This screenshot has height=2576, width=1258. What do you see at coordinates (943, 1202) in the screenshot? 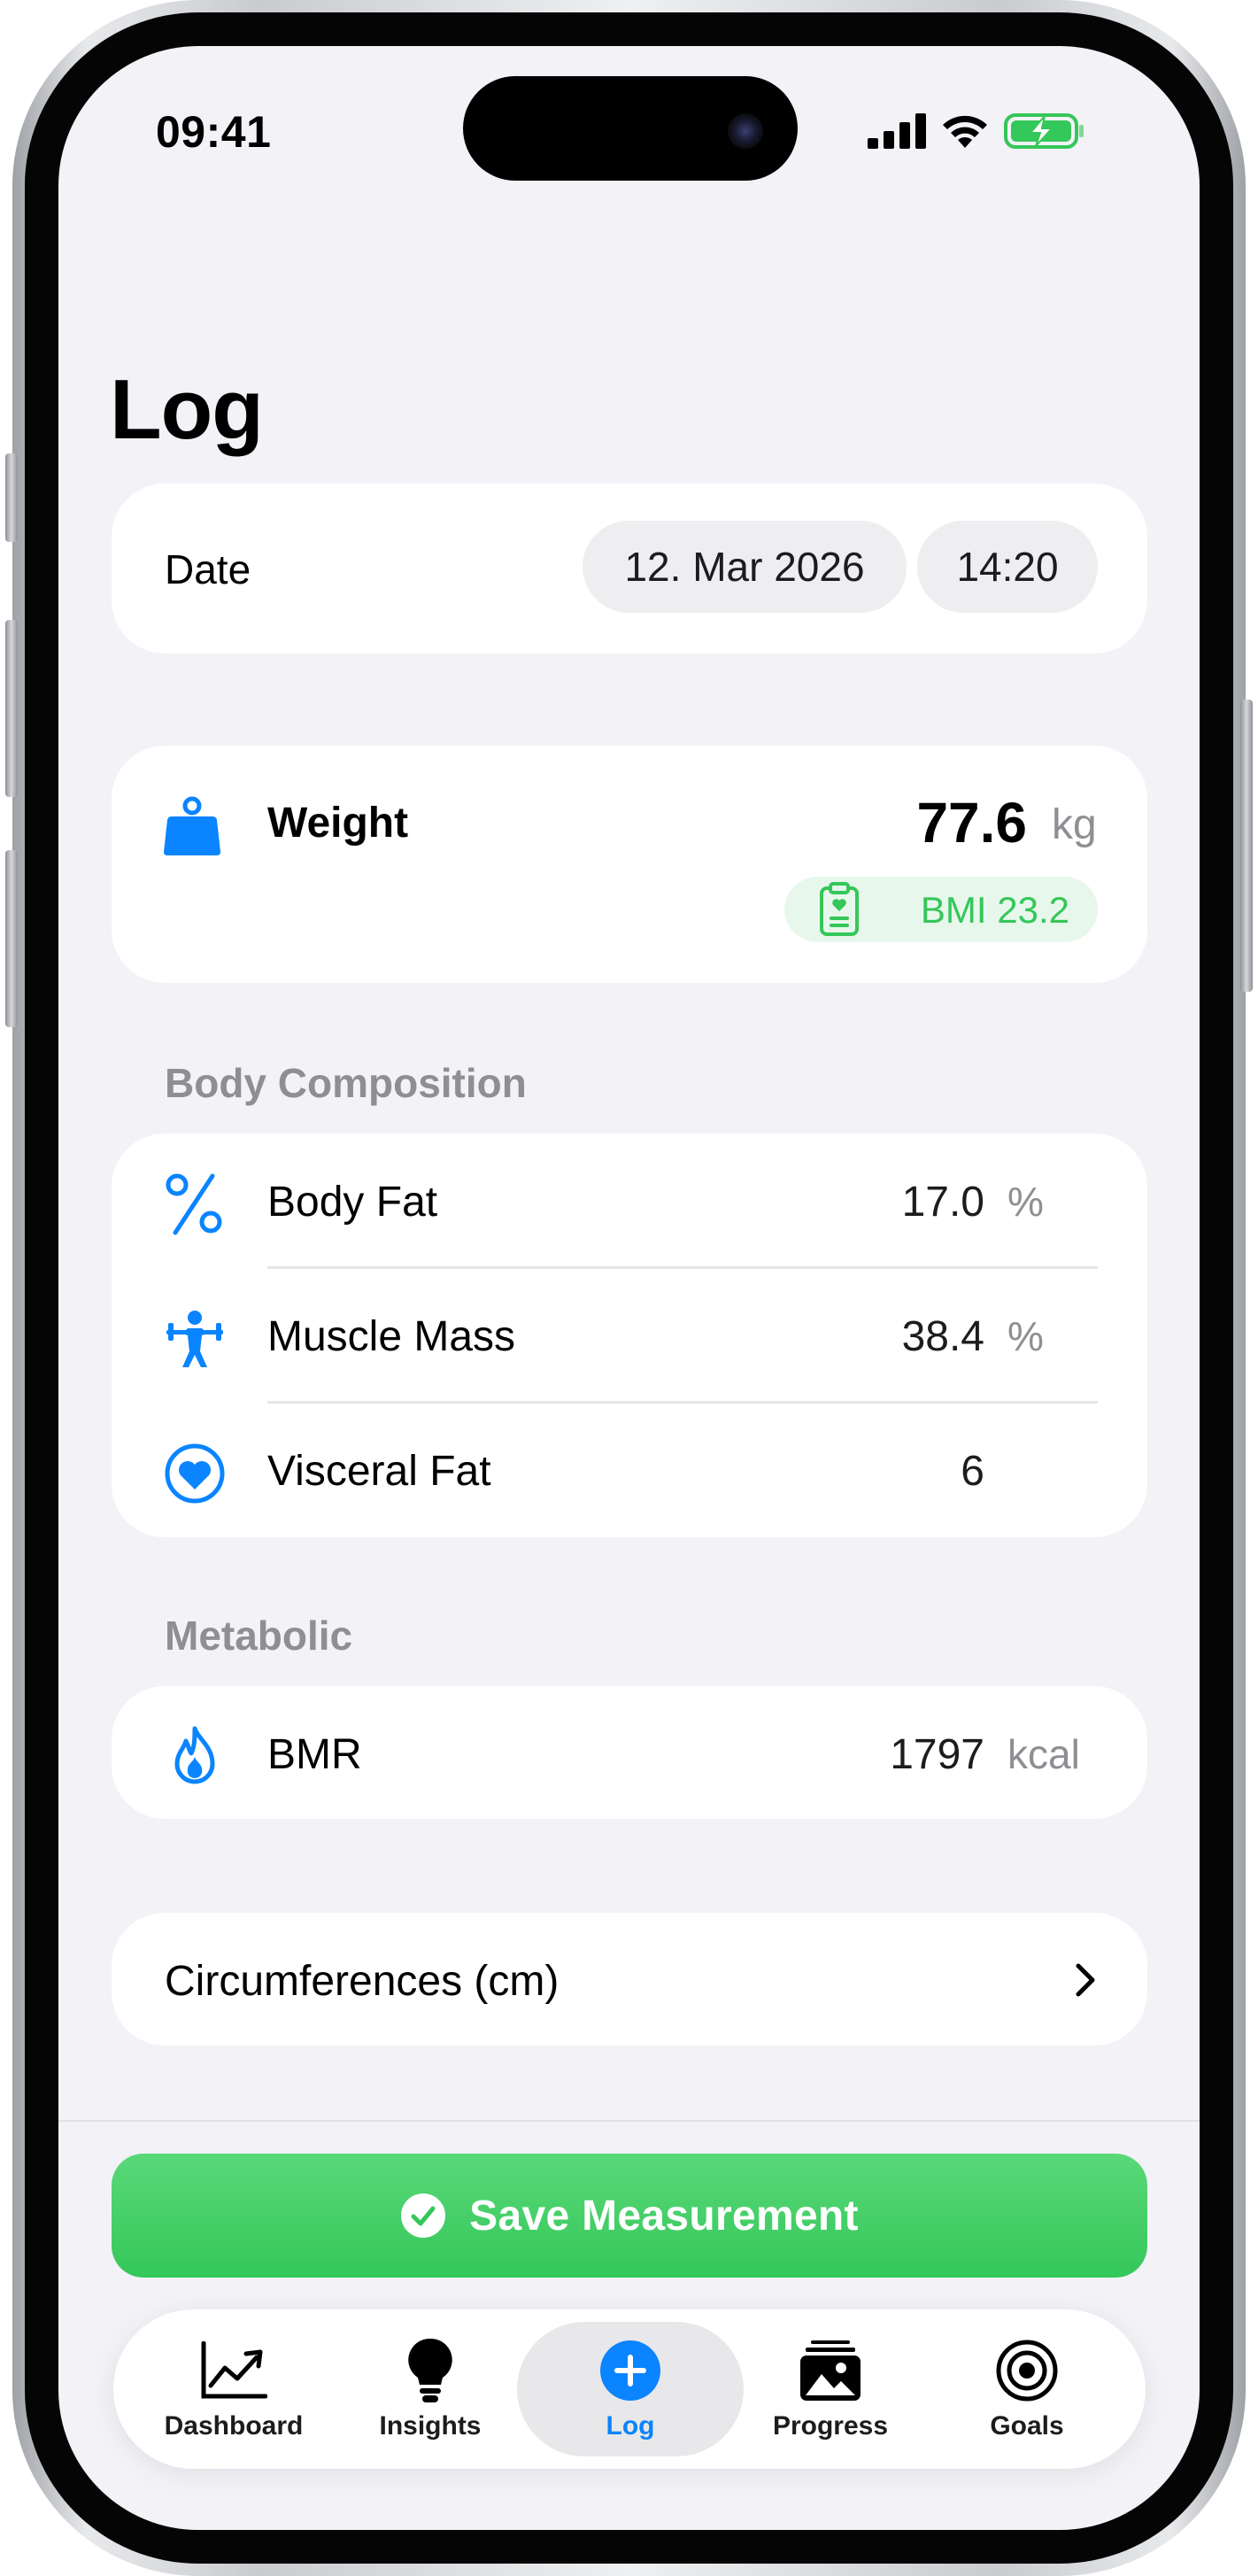
I see `body-fat-value: 17.0` at bounding box center [943, 1202].